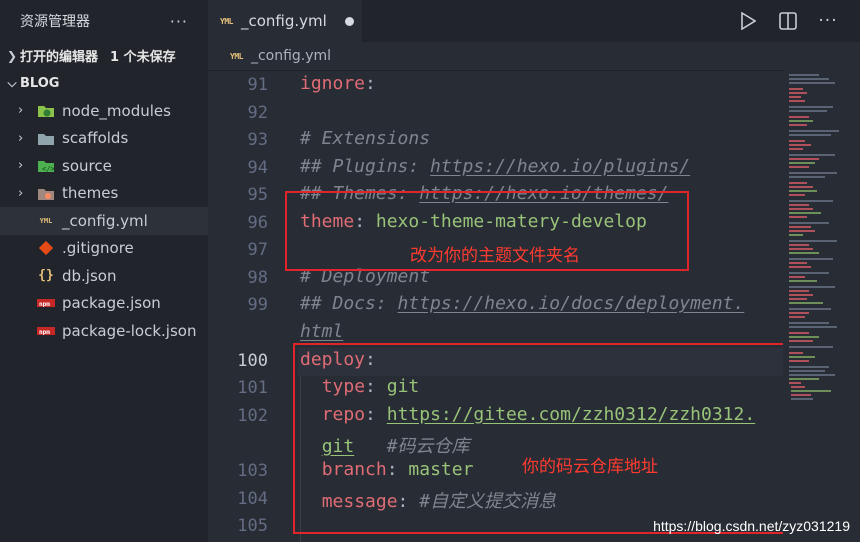  What do you see at coordinates (748, 21) in the screenshot?
I see `run-icon` at bounding box center [748, 21].